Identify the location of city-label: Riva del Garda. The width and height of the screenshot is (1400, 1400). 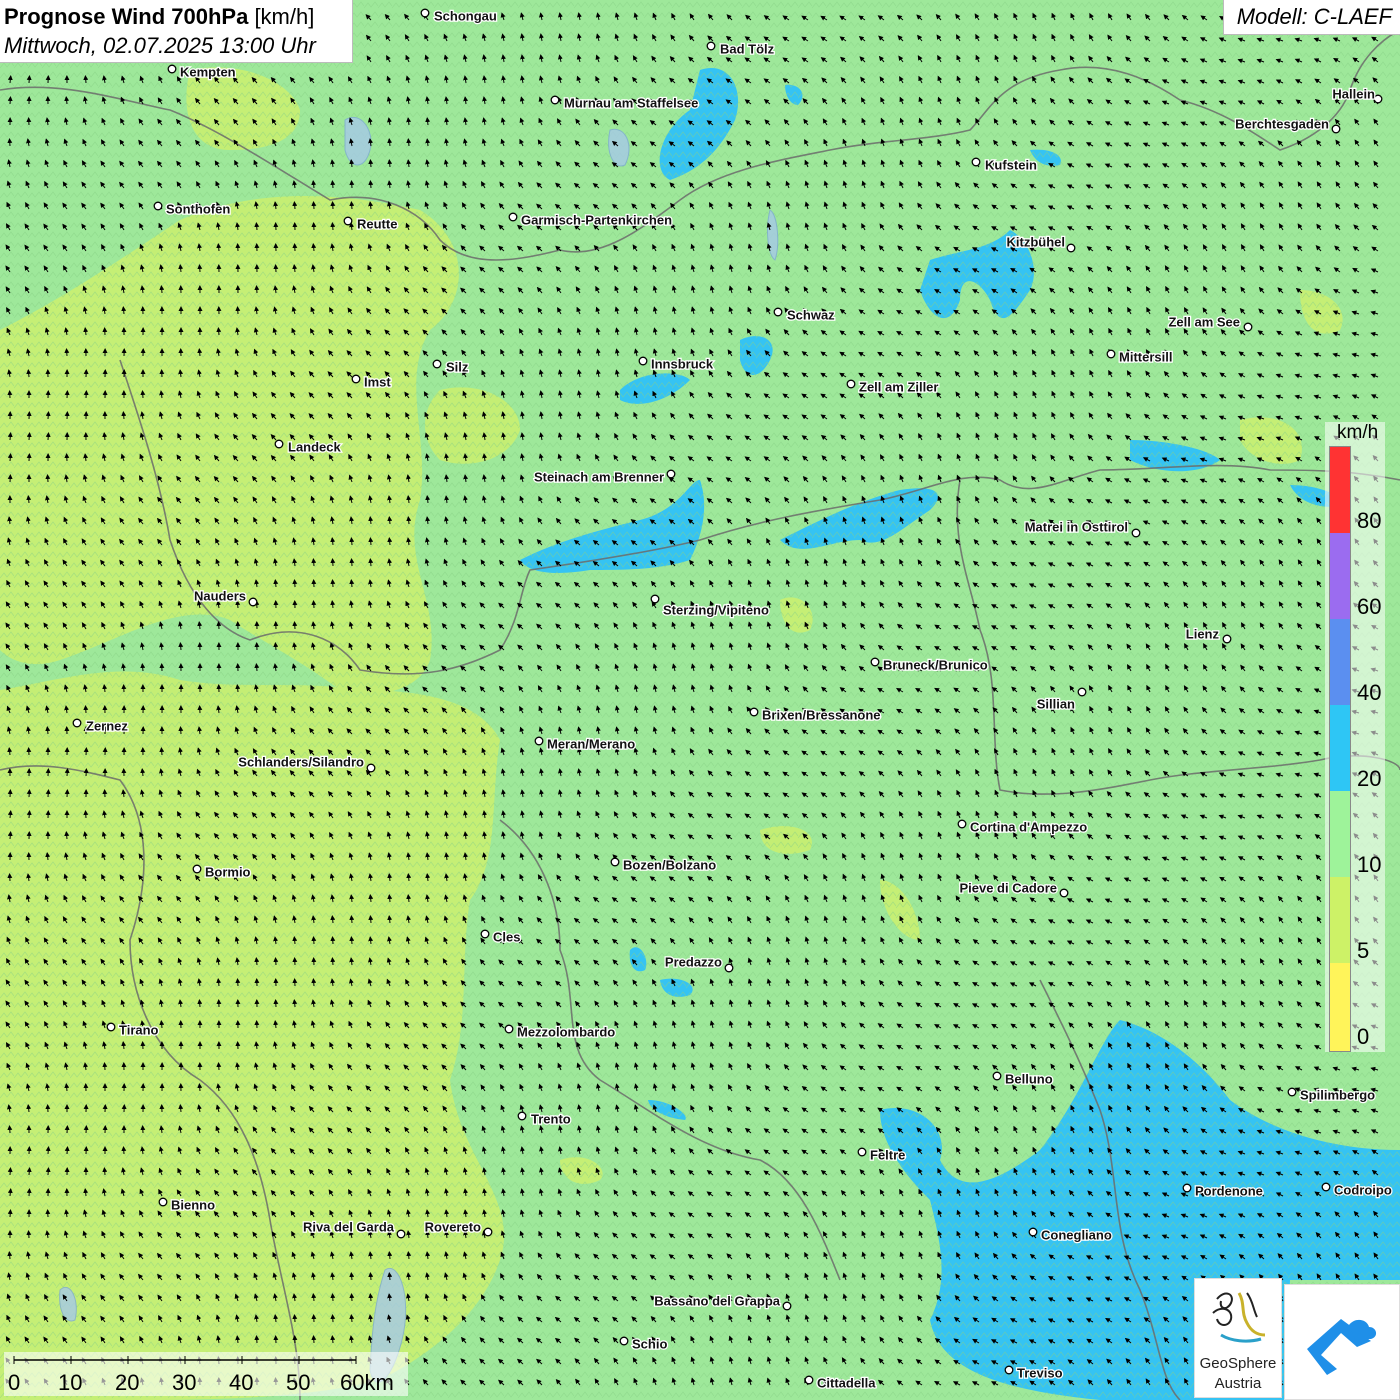
(349, 1226).